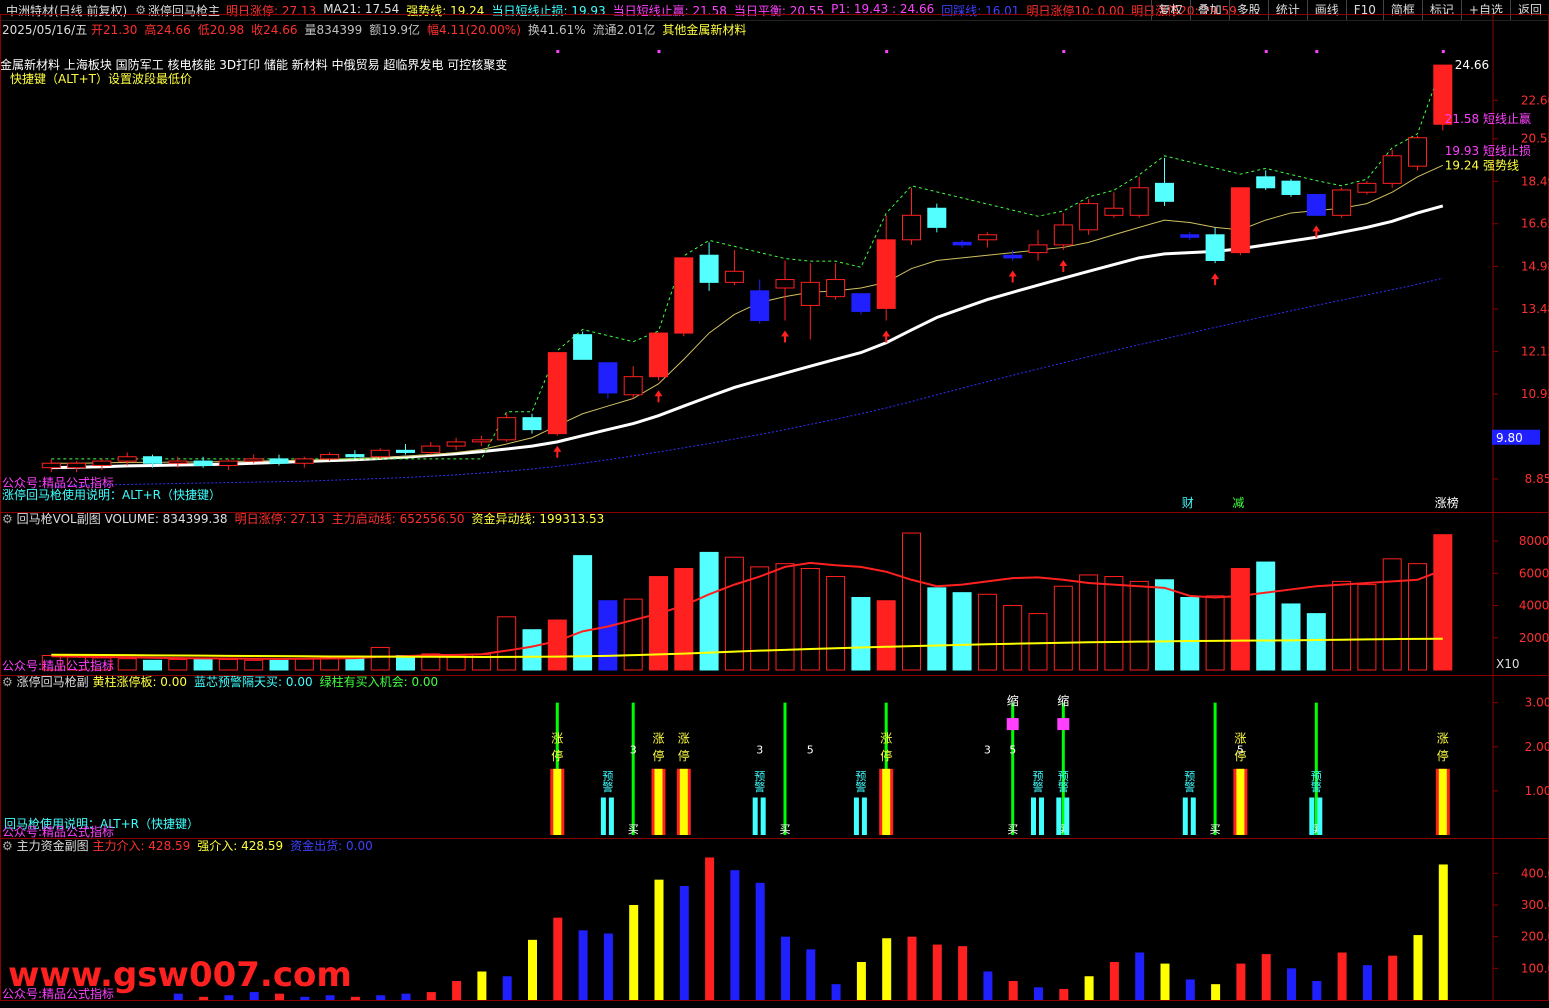 Image resolution: width=1549 pixels, height=1008 pixels. Describe the element at coordinates (538, 519) in the screenshot. I see `vol-value-3: 资金异动线: 199313.53` at that location.